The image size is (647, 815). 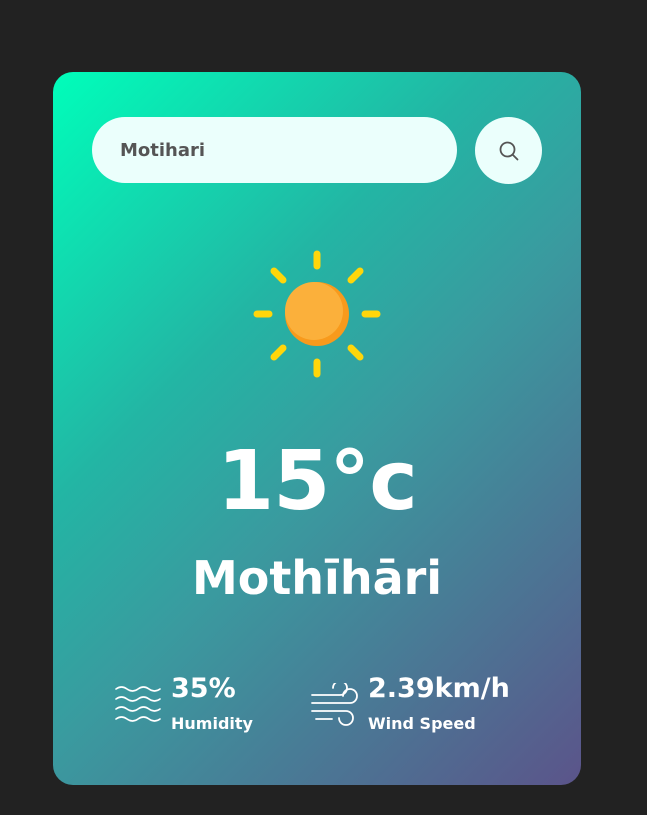 I want to click on search-input, so click(x=274, y=150).